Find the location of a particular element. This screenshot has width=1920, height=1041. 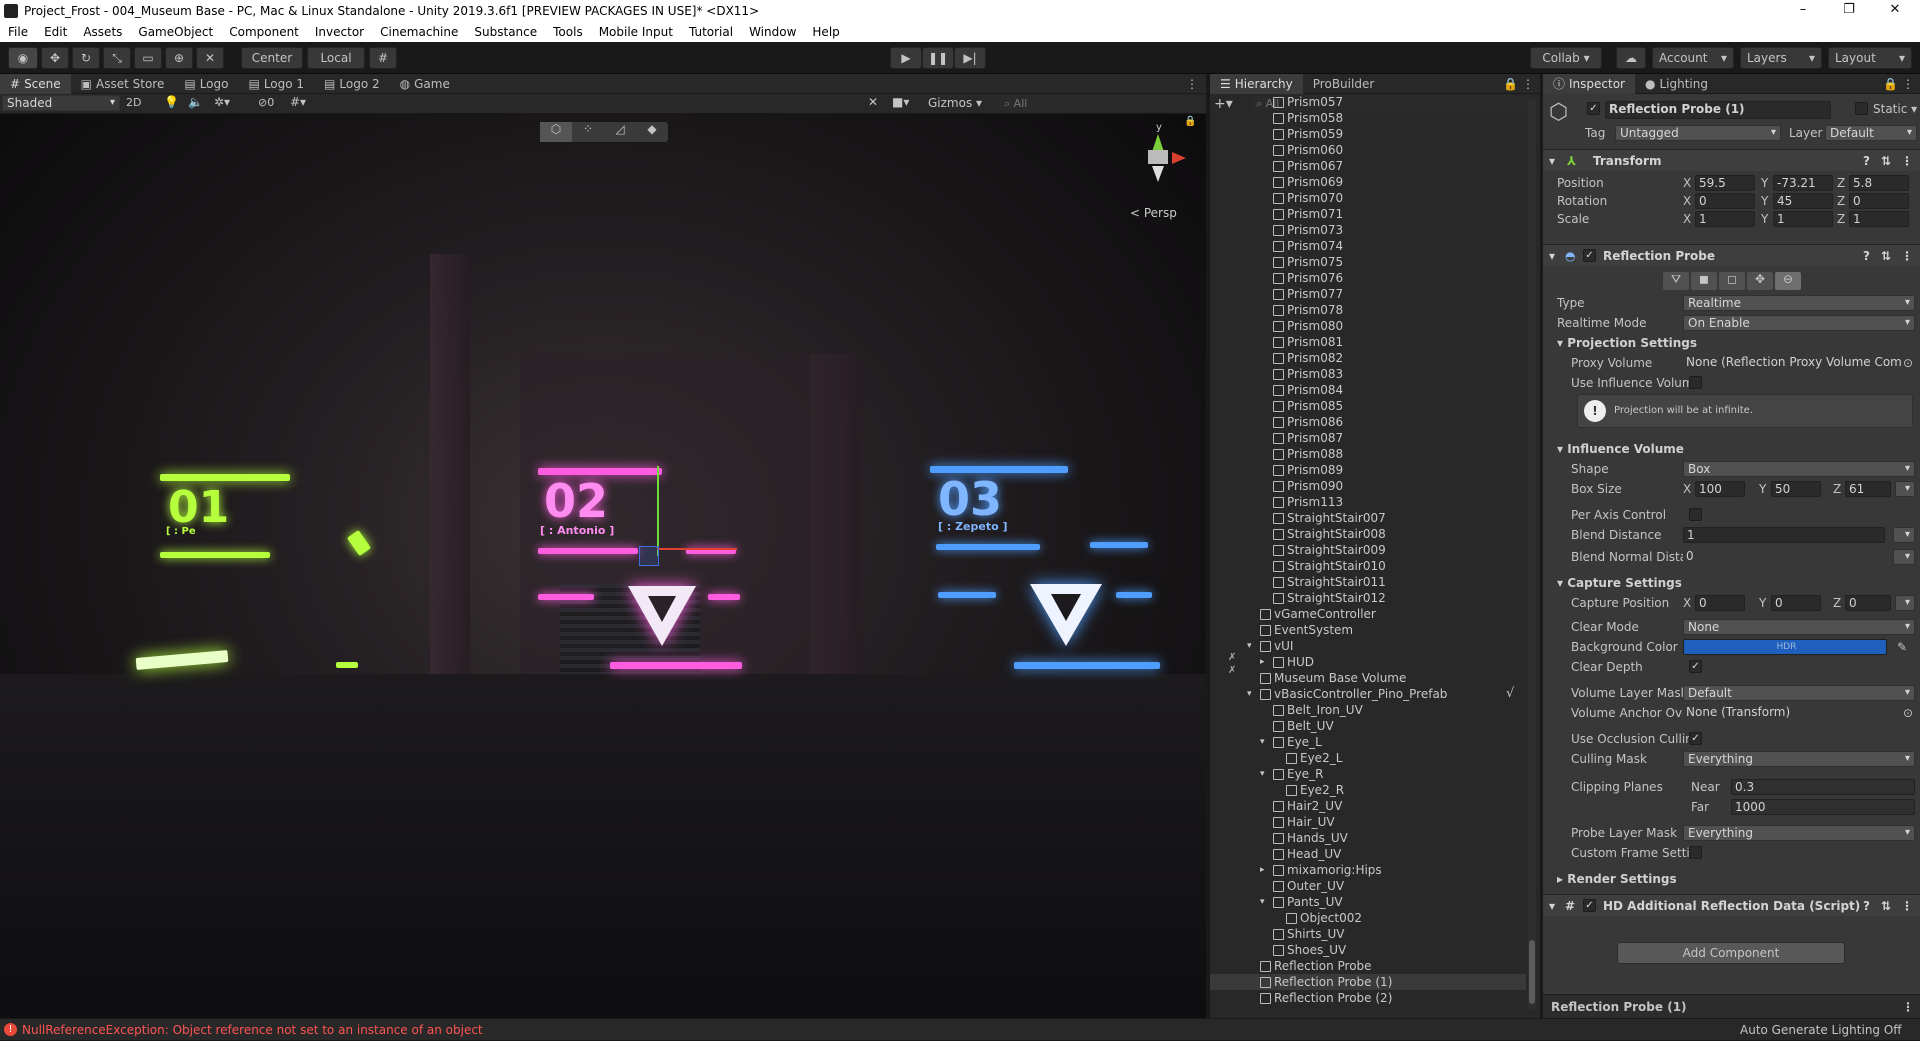

foldout-arrow-icon: ▸ is located at coordinates (1265, 662).